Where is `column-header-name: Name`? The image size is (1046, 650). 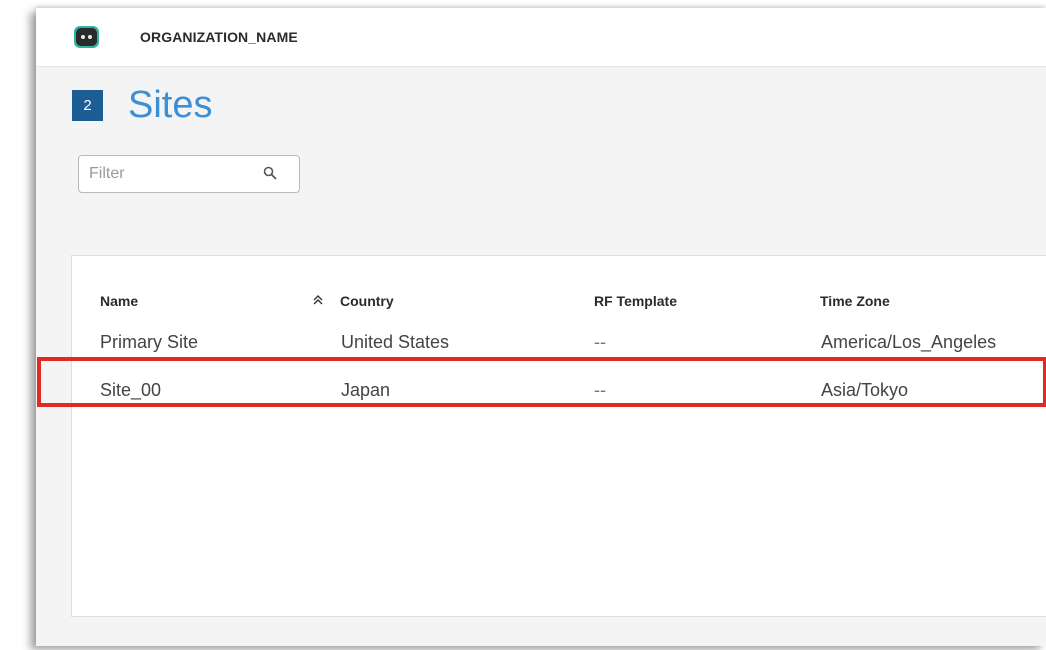 column-header-name: Name is located at coordinates (119, 301).